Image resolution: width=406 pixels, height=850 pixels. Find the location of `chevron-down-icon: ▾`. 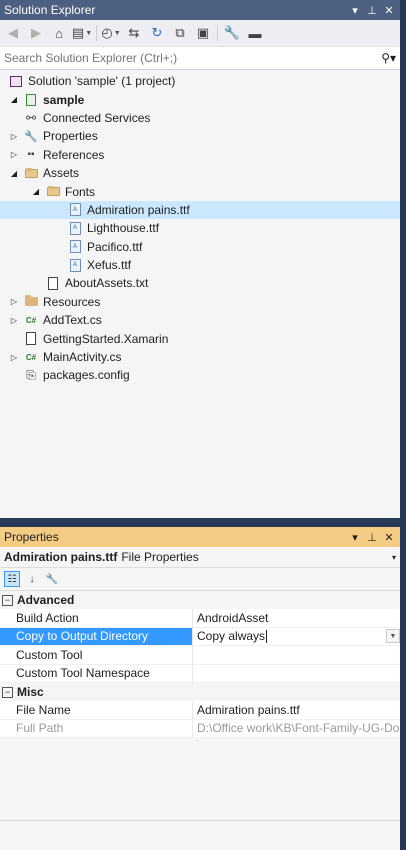

chevron-down-icon: ▾ is located at coordinates (394, 557).